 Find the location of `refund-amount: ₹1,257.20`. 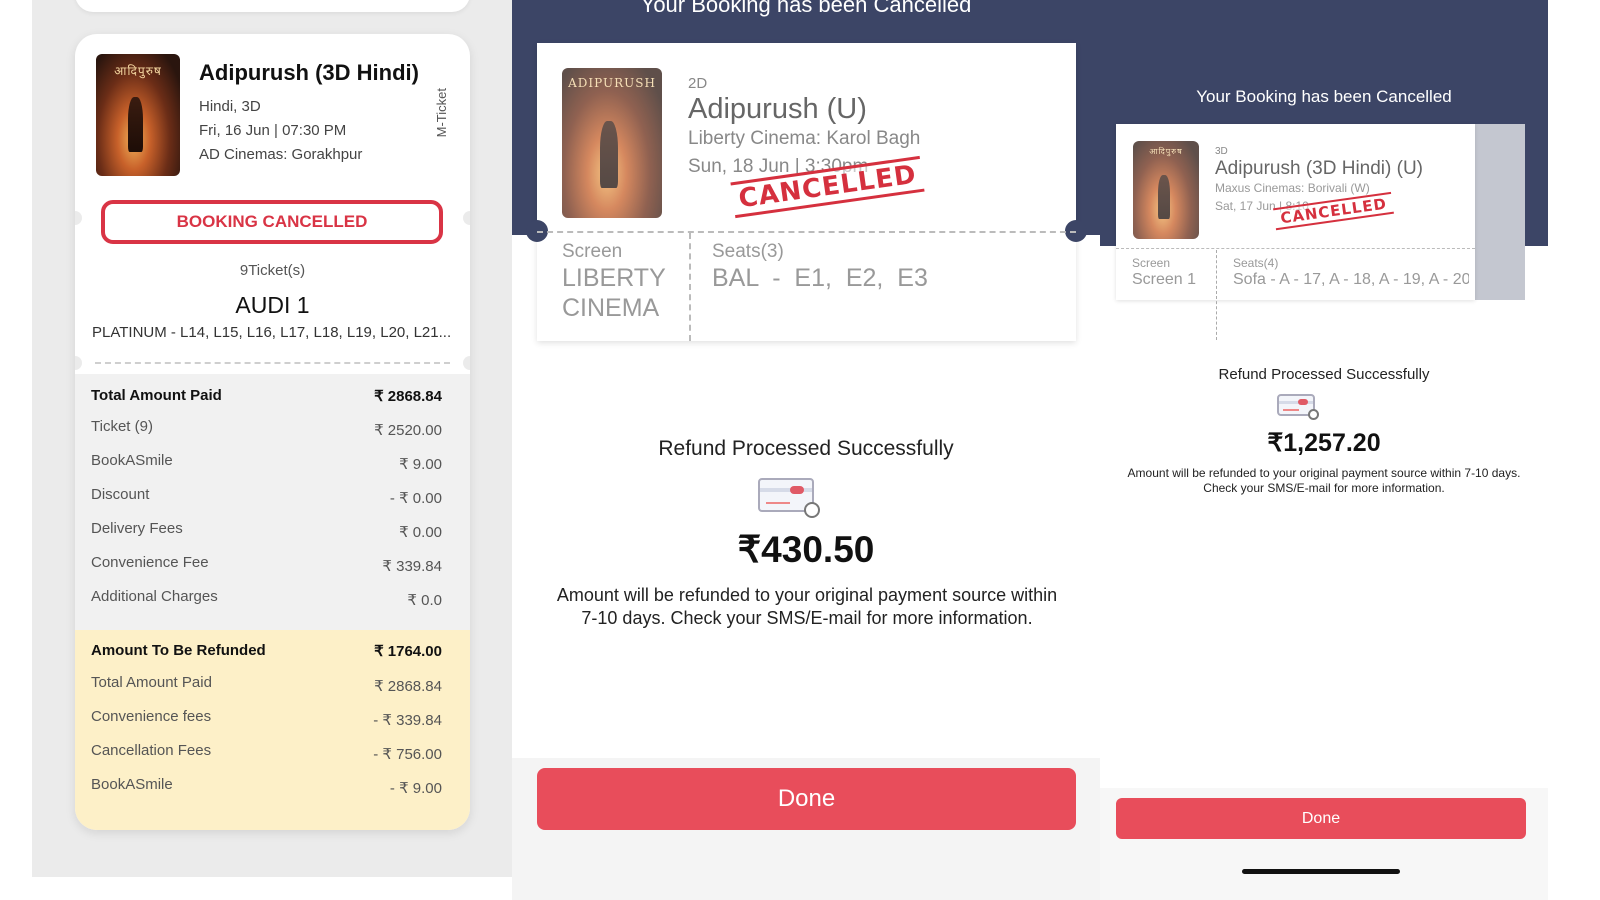

refund-amount: ₹1,257.20 is located at coordinates (1324, 443).